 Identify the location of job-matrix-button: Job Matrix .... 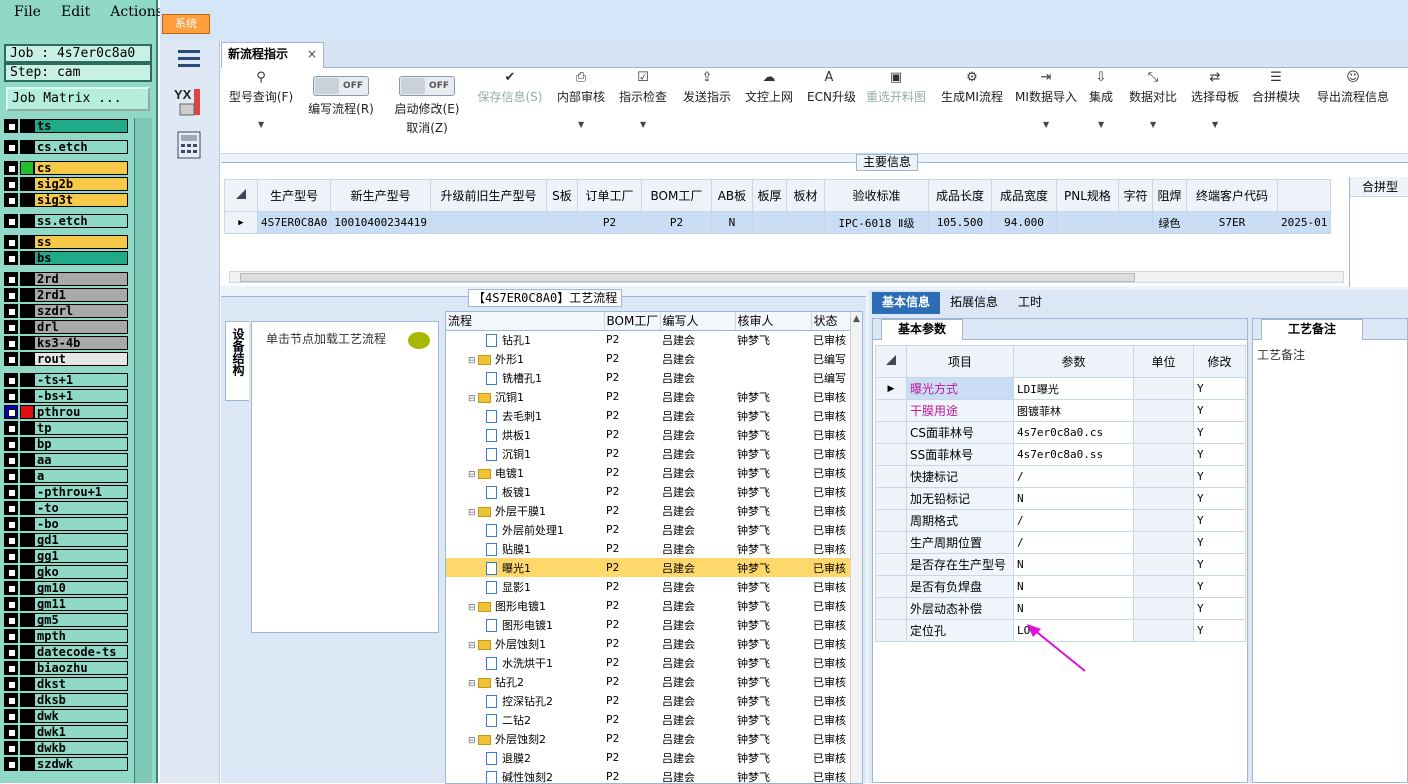
(78, 99).